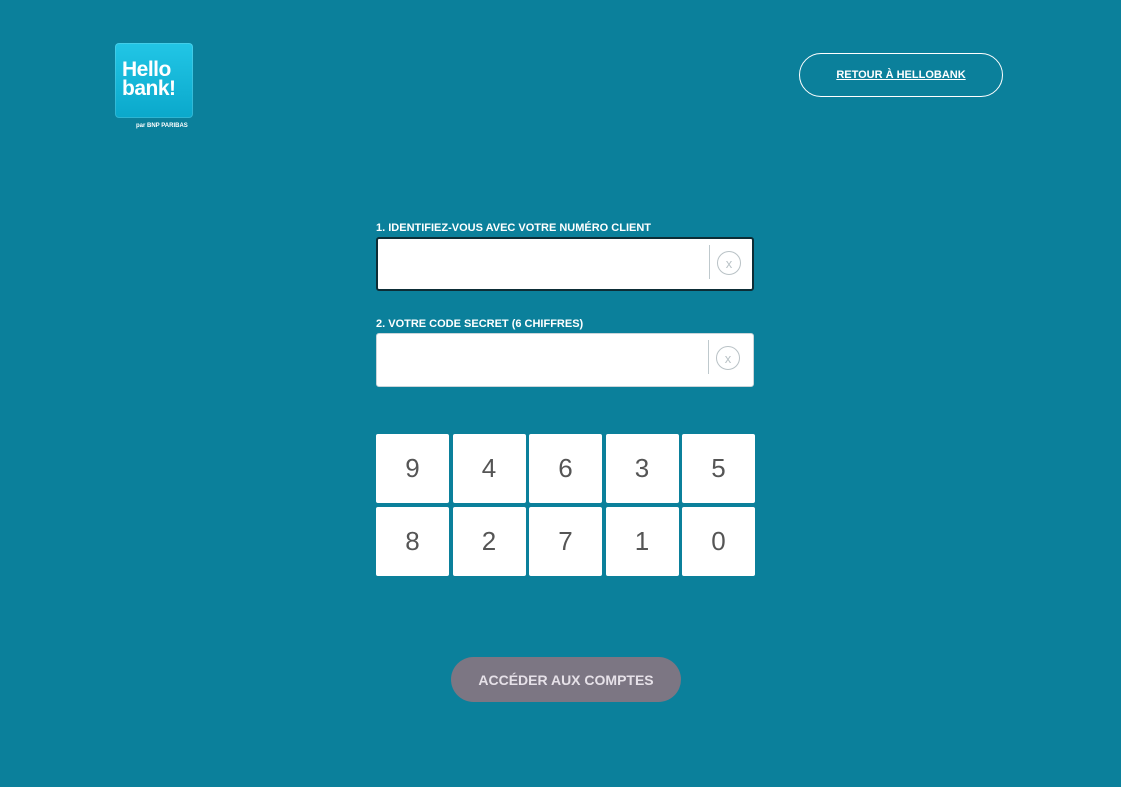 This screenshot has height=787, width=1121. What do you see at coordinates (729, 263) in the screenshot?
I see `clear-client-number-icon: x` at bounding box center [729, 263].